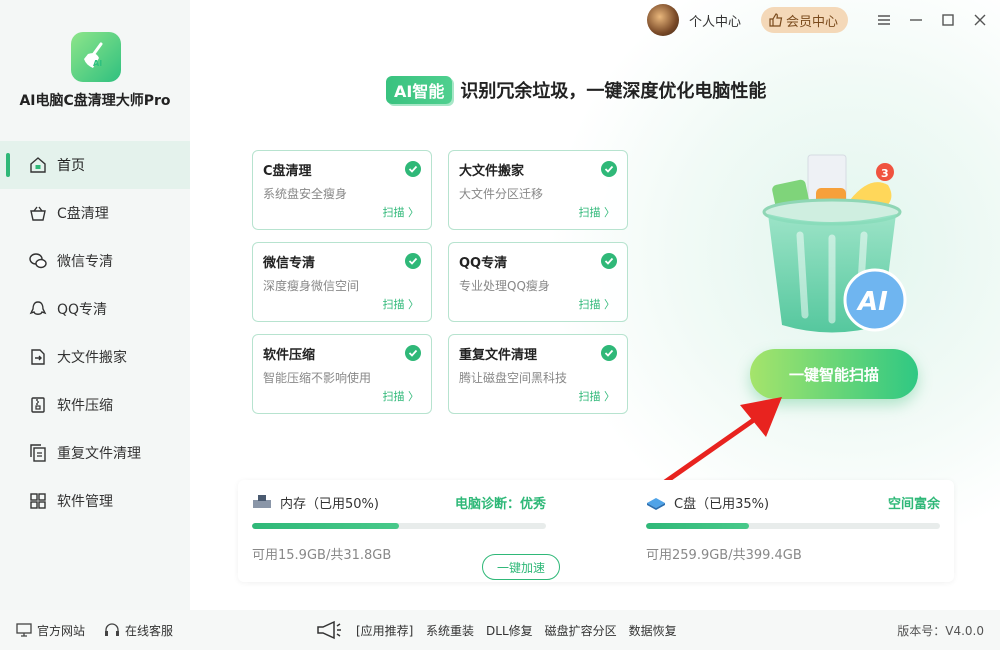 This screenshot has height=650, width=1000. I want to click on sidebar-item-home: 首页, so click(95, 165).